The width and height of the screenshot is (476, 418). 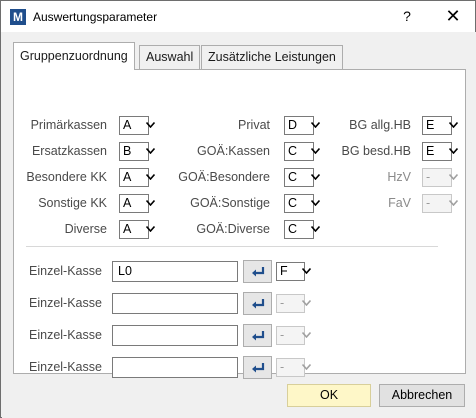 I want to click on label-einzel-kasse-2: Einzel-Kasse, so click(x=65, y=303).